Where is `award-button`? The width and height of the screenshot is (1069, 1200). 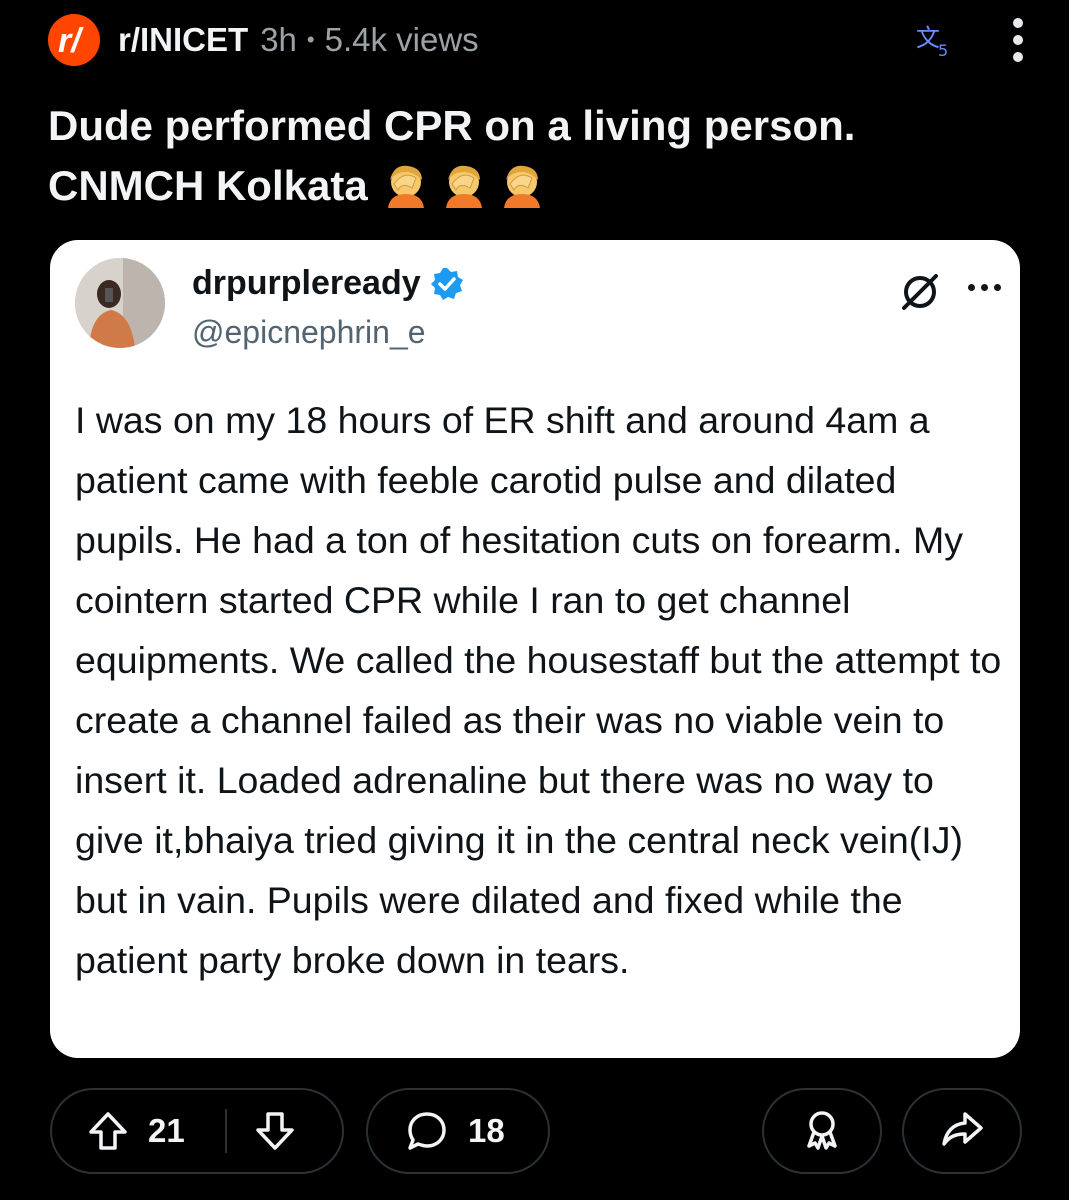
award-button is located at coordinates (822, 1131).